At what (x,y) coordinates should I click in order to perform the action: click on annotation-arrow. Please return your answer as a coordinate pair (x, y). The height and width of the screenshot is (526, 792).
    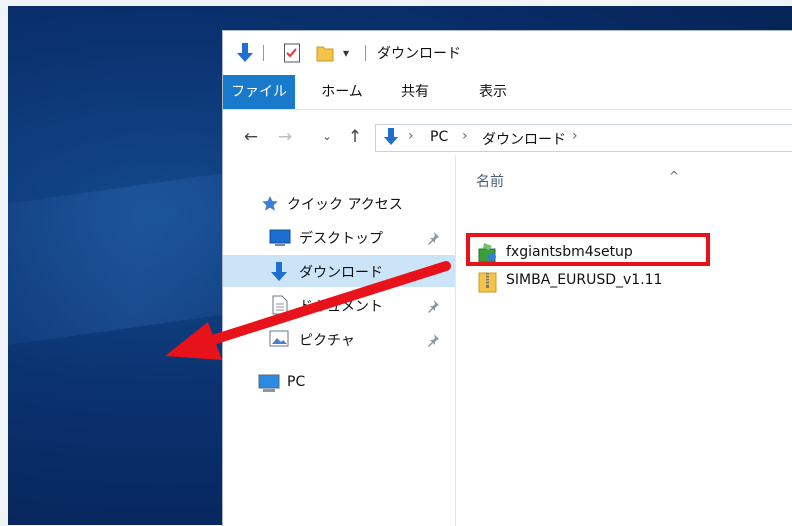
    Looking at the image, I should click on (308, 310).